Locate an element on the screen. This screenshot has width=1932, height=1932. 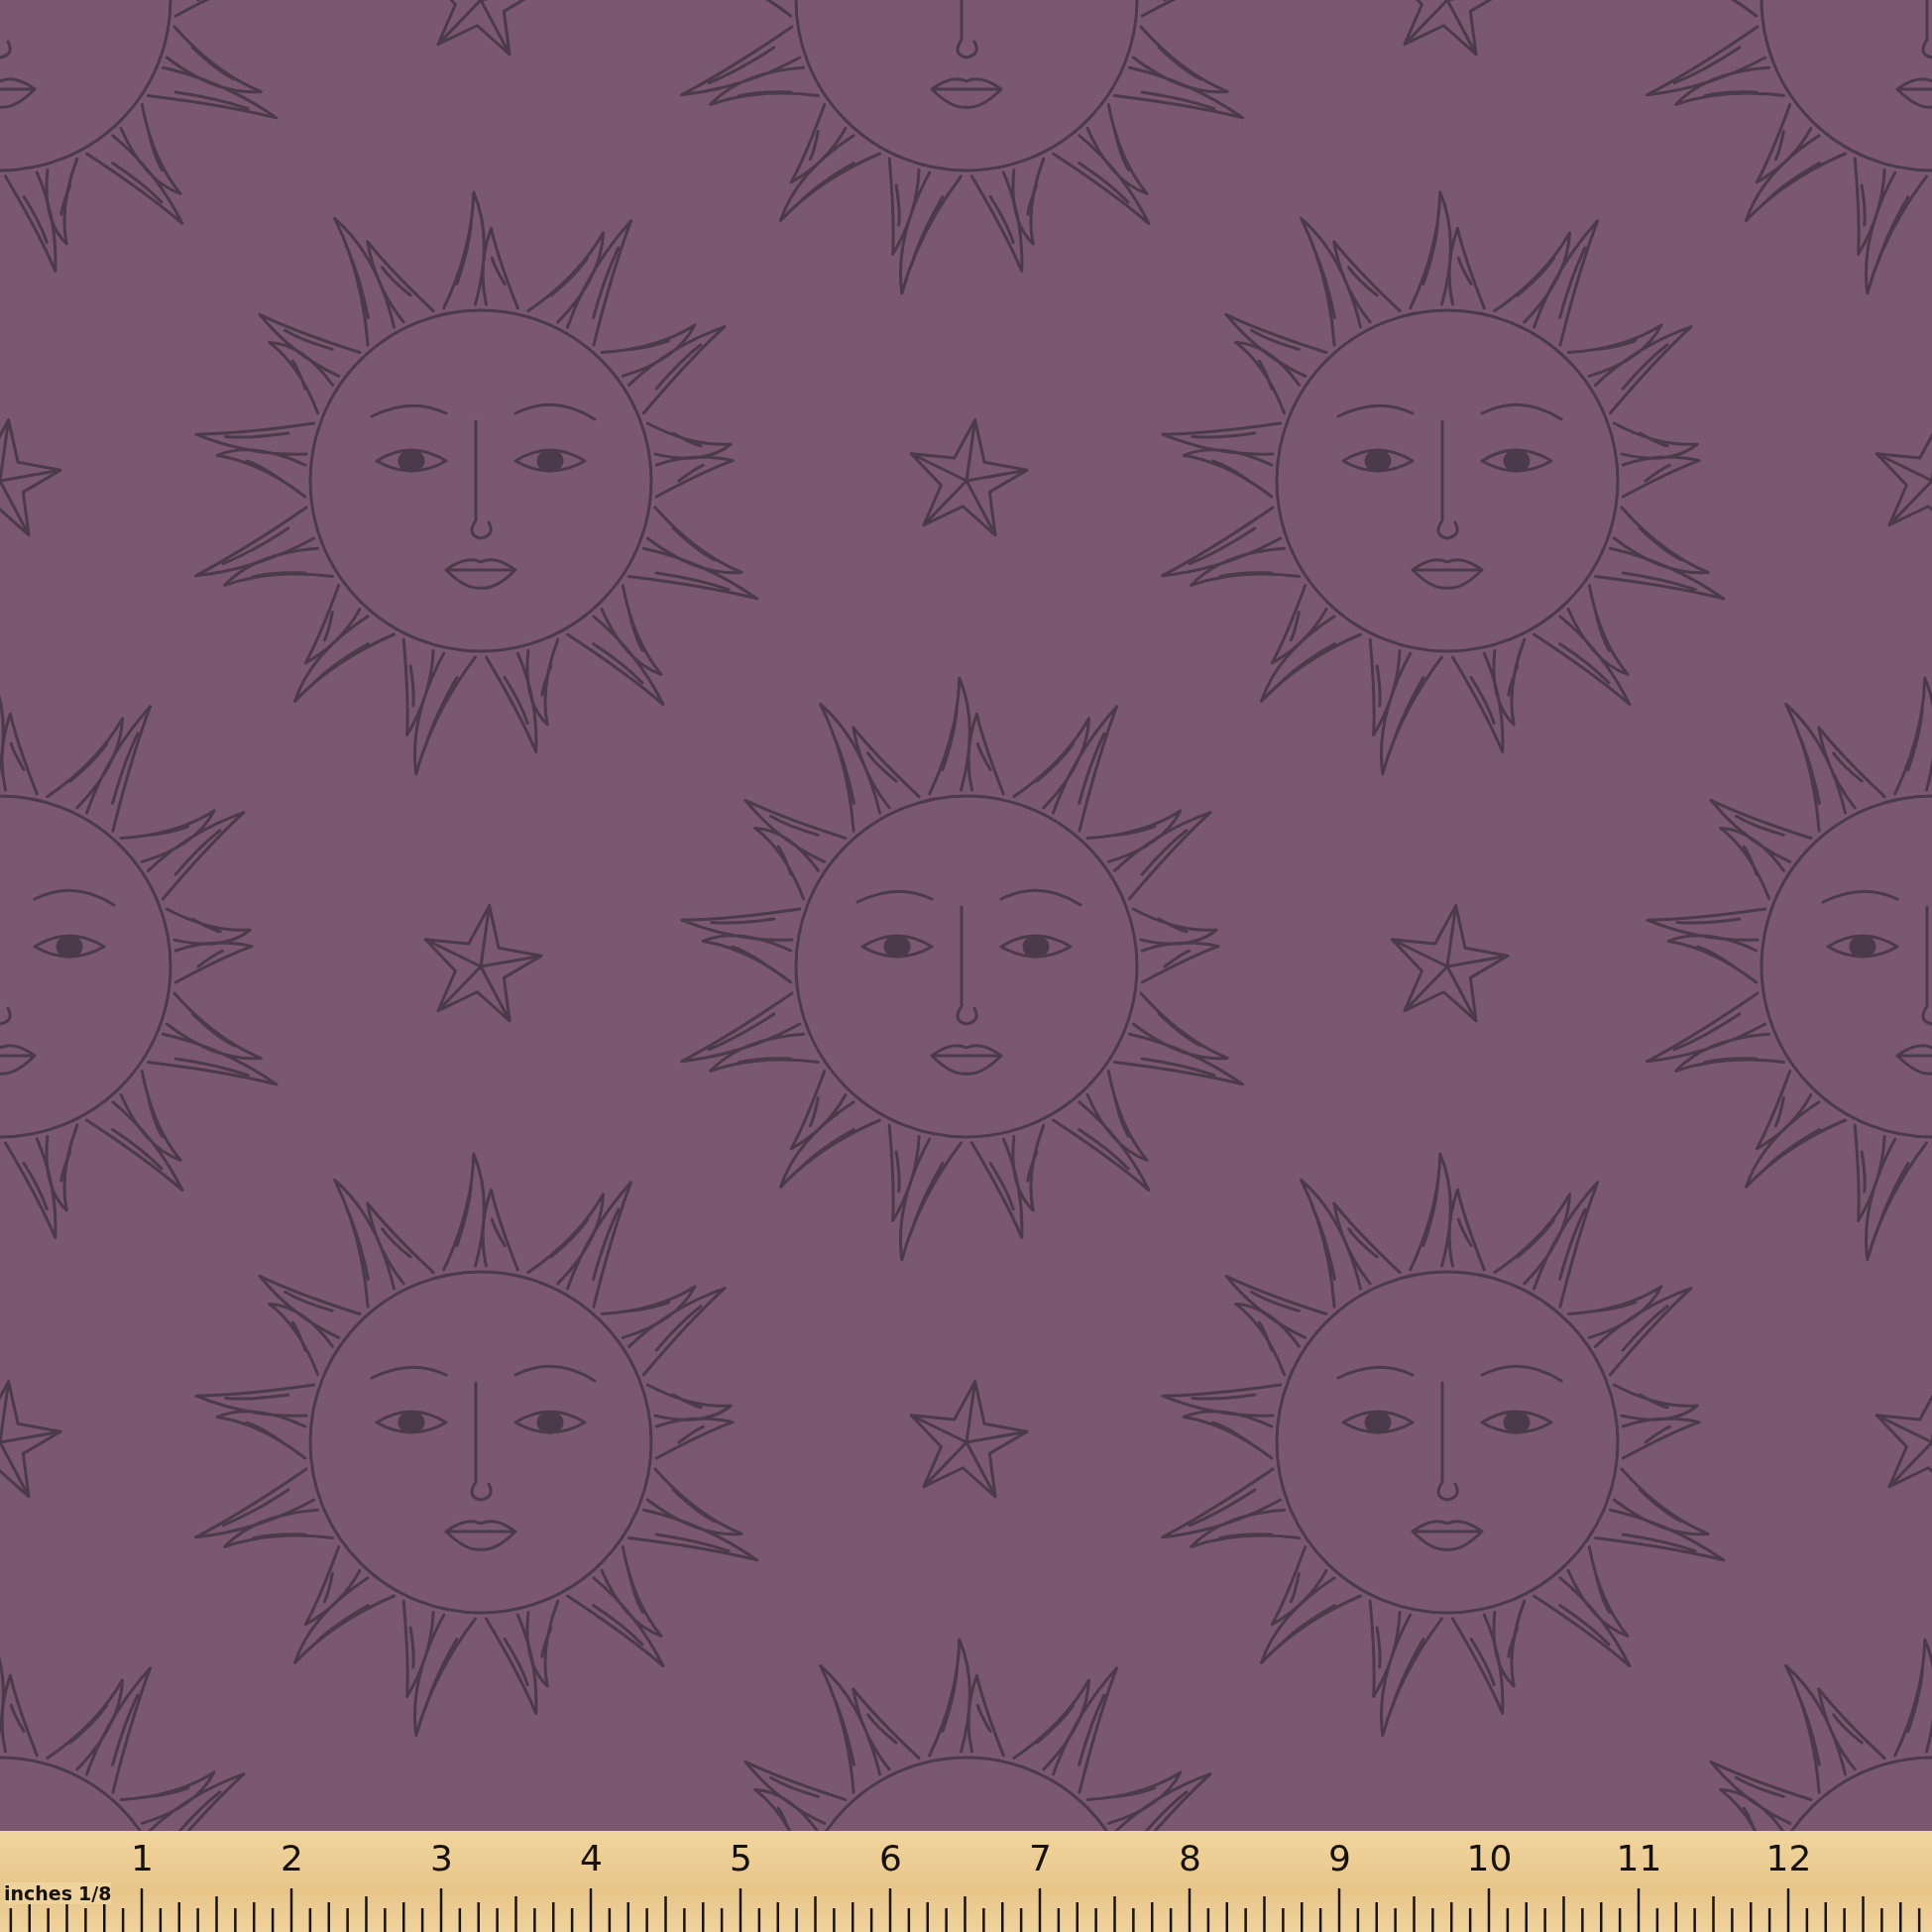
fraction-label: 1/8 is located at coordinates (95, 1893).